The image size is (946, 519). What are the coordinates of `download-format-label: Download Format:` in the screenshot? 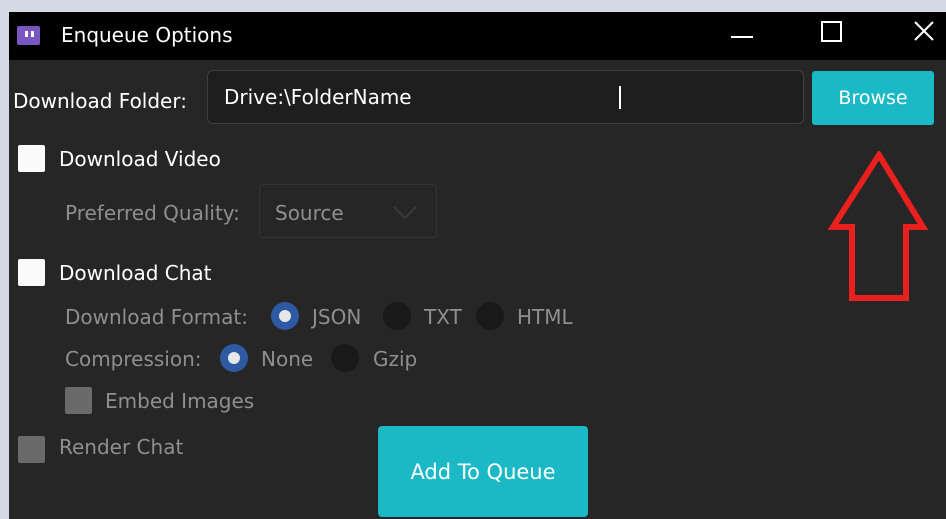 It's located at (156, 317).